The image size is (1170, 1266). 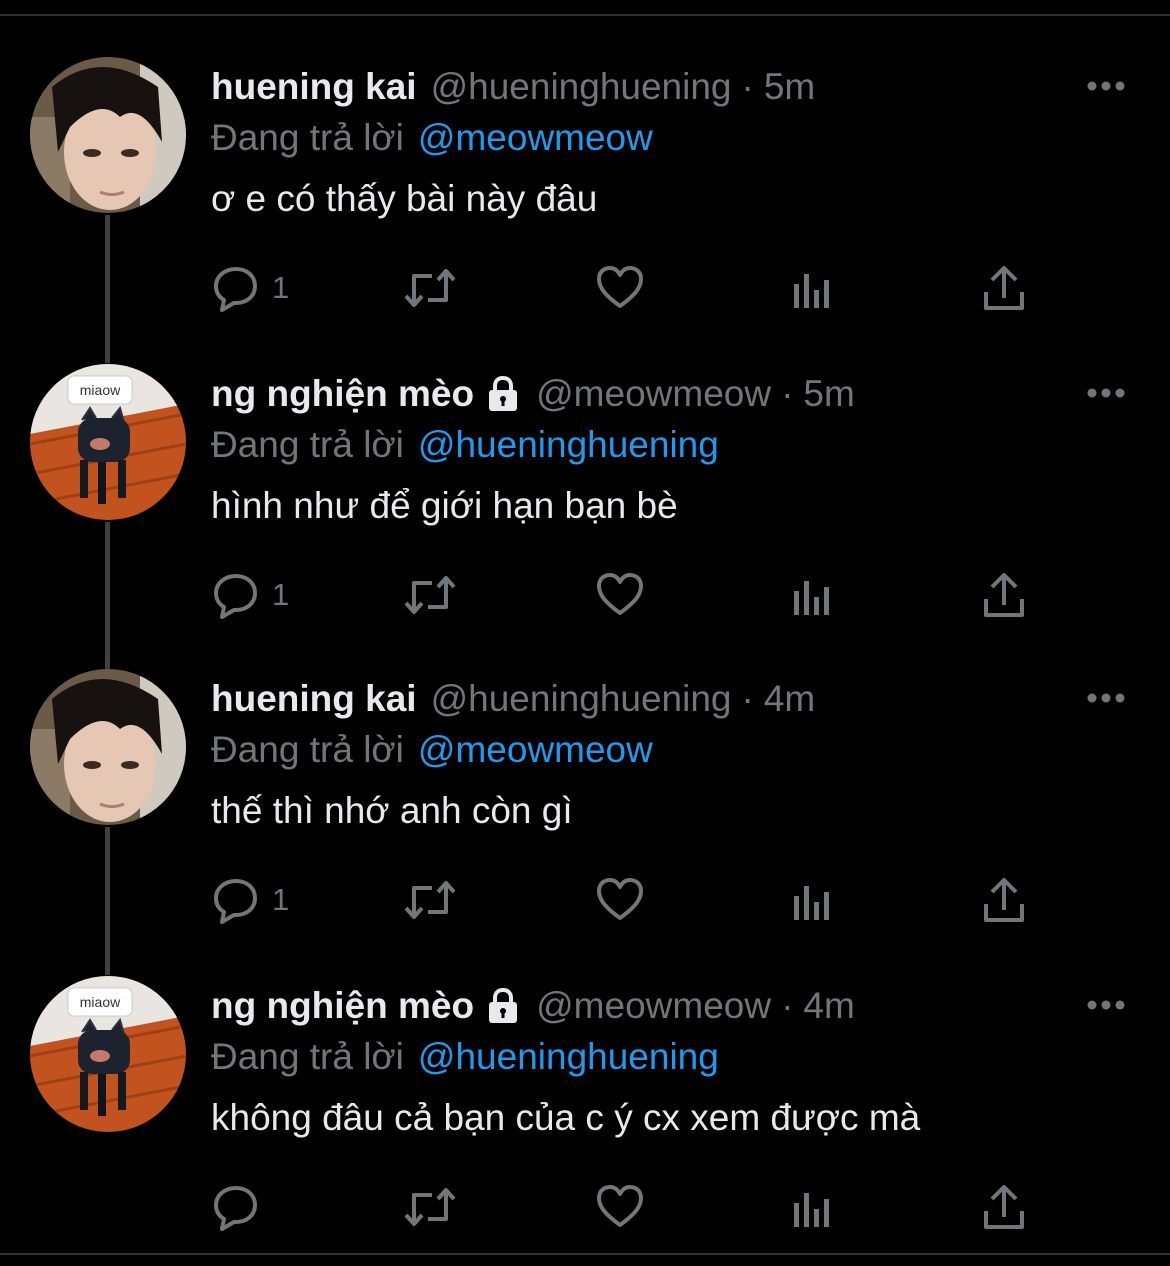 What do you see at coordinates (585, 1207) in the screenshot?
I see `tweet-actions` at bounding box center [585, 1207].